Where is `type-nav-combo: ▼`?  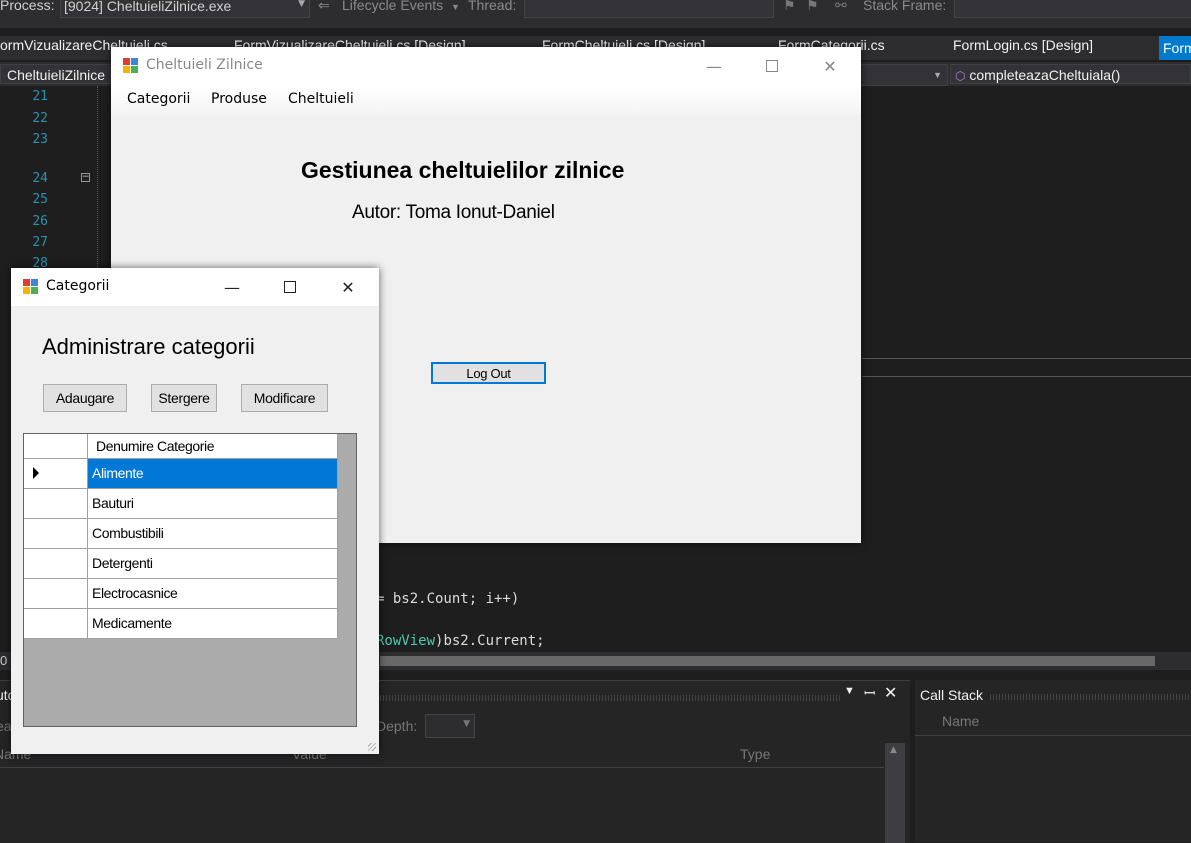
type-nav-combo: ▼ is located at coordinates (904, 75).